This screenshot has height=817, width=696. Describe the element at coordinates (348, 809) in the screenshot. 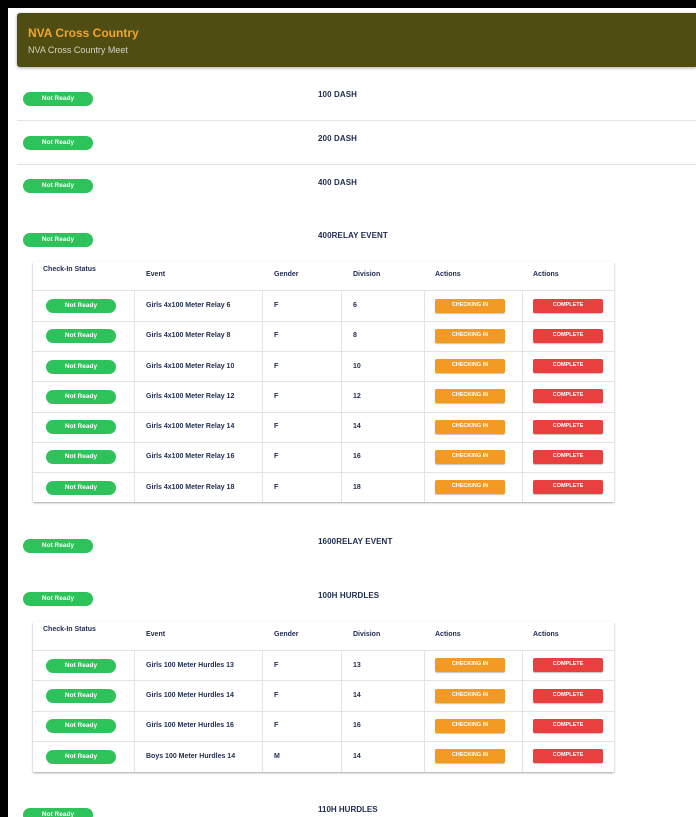

I see `event-name: 110H HURDLES` at that location.